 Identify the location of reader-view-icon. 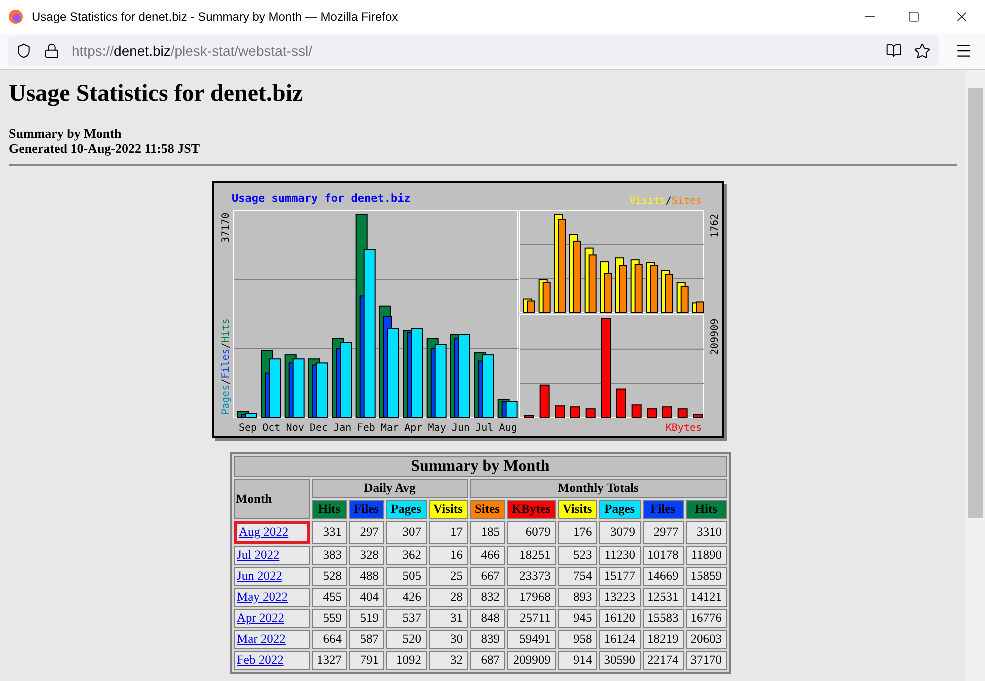
(894, 51).